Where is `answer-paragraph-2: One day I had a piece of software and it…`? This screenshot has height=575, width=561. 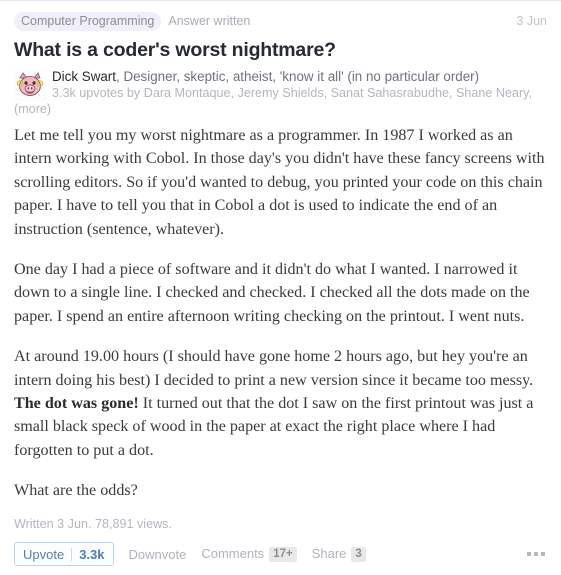
answer-paragraph-2: One day I had a piece of software and it… is located at coordinates (272, 293).